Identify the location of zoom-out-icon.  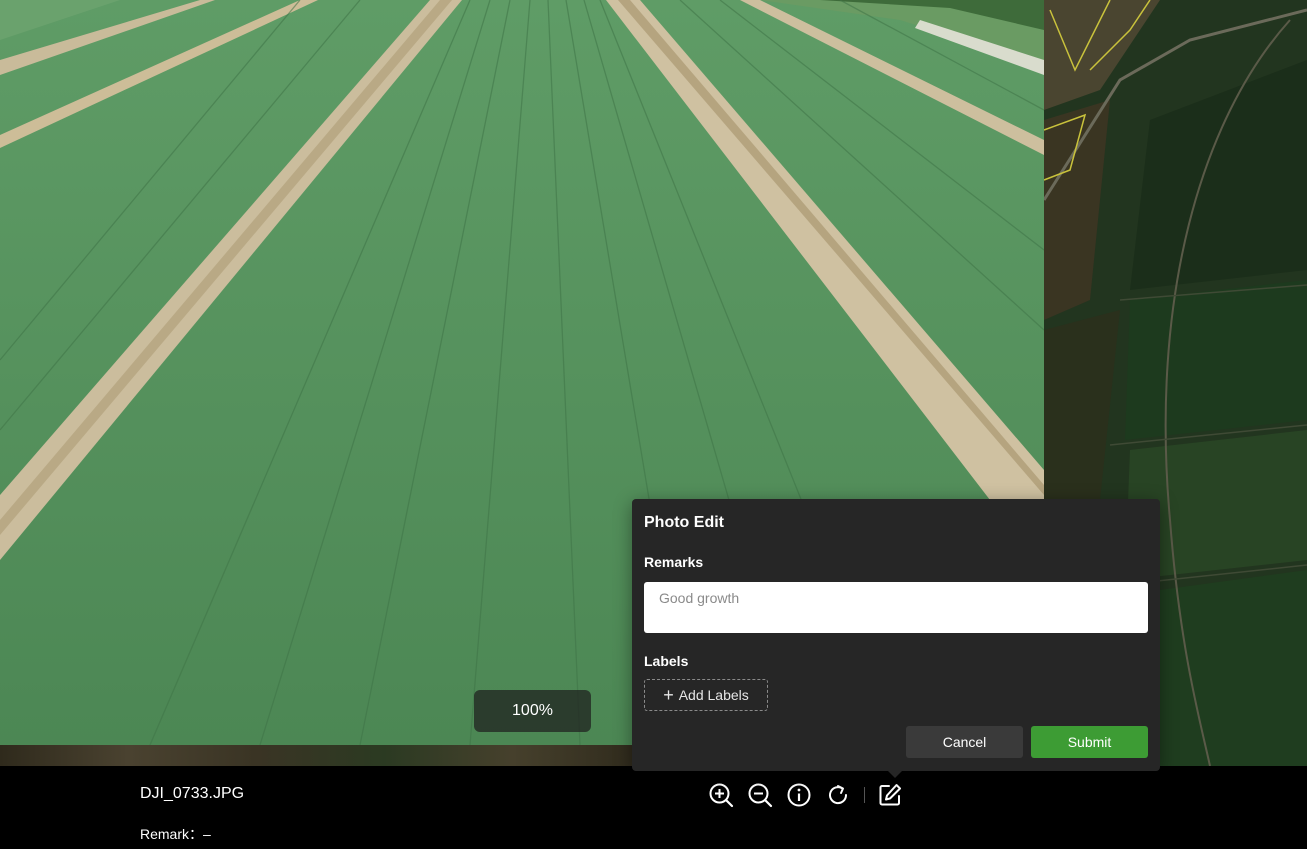
(760, 795).